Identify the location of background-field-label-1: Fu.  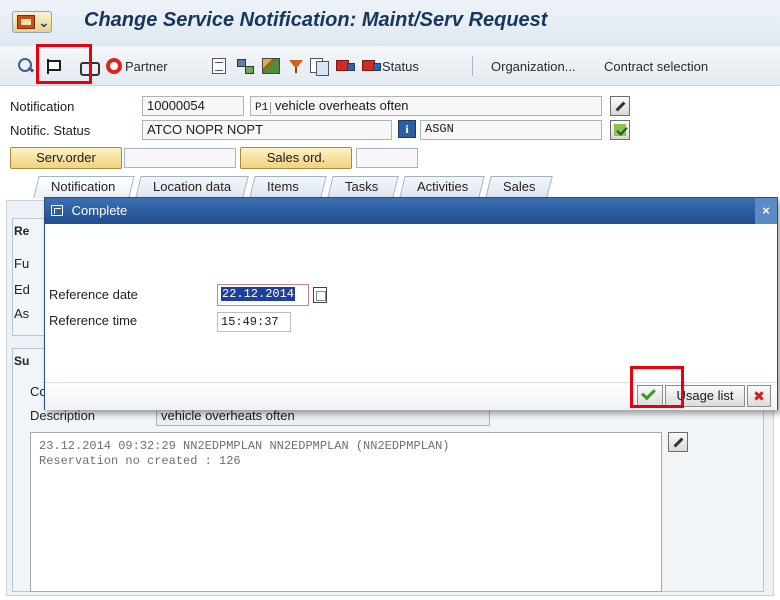
(22, 263).